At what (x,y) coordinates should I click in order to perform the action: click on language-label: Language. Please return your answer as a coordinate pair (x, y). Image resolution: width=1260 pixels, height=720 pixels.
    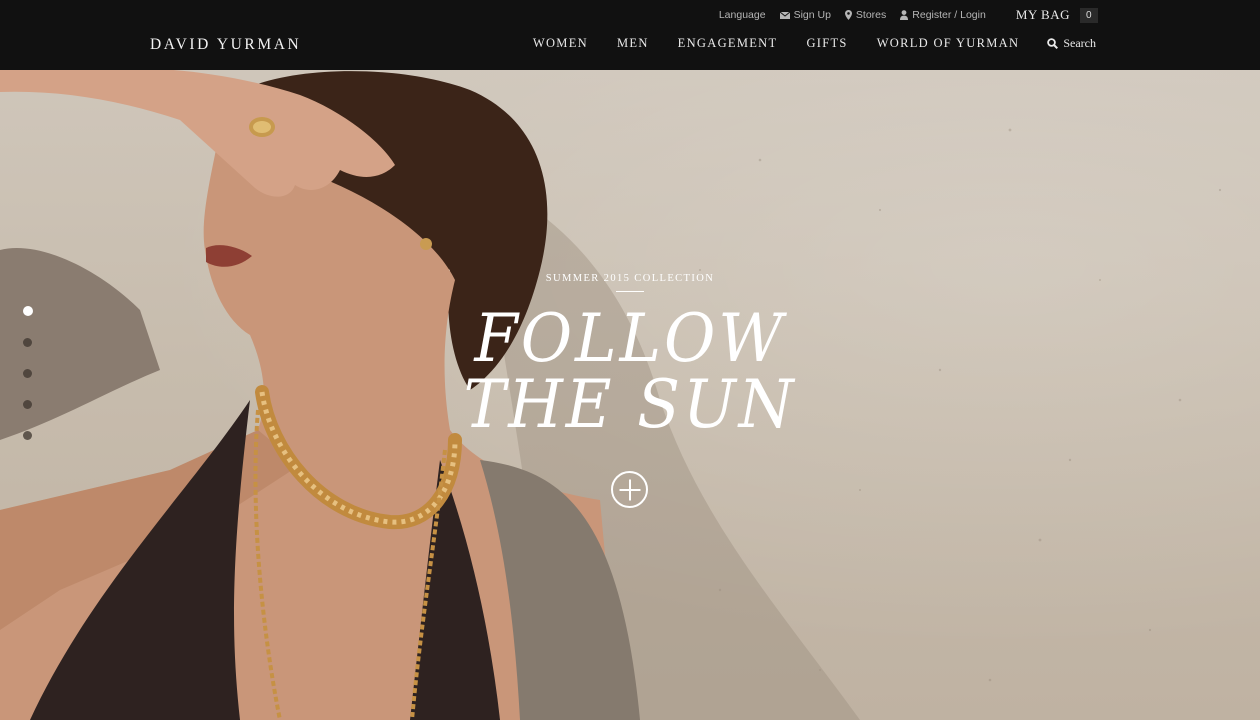
    Looking at the image, I should click on (742, 15).